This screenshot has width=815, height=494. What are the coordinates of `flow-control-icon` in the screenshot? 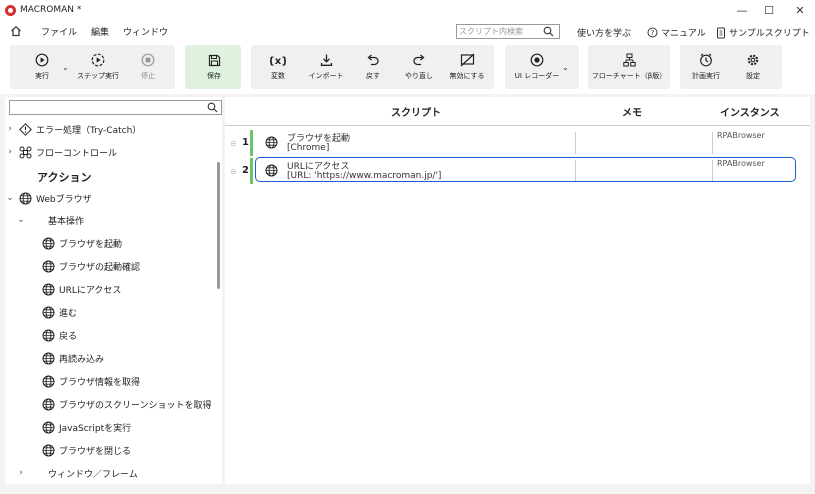 It's located at (25, 152).